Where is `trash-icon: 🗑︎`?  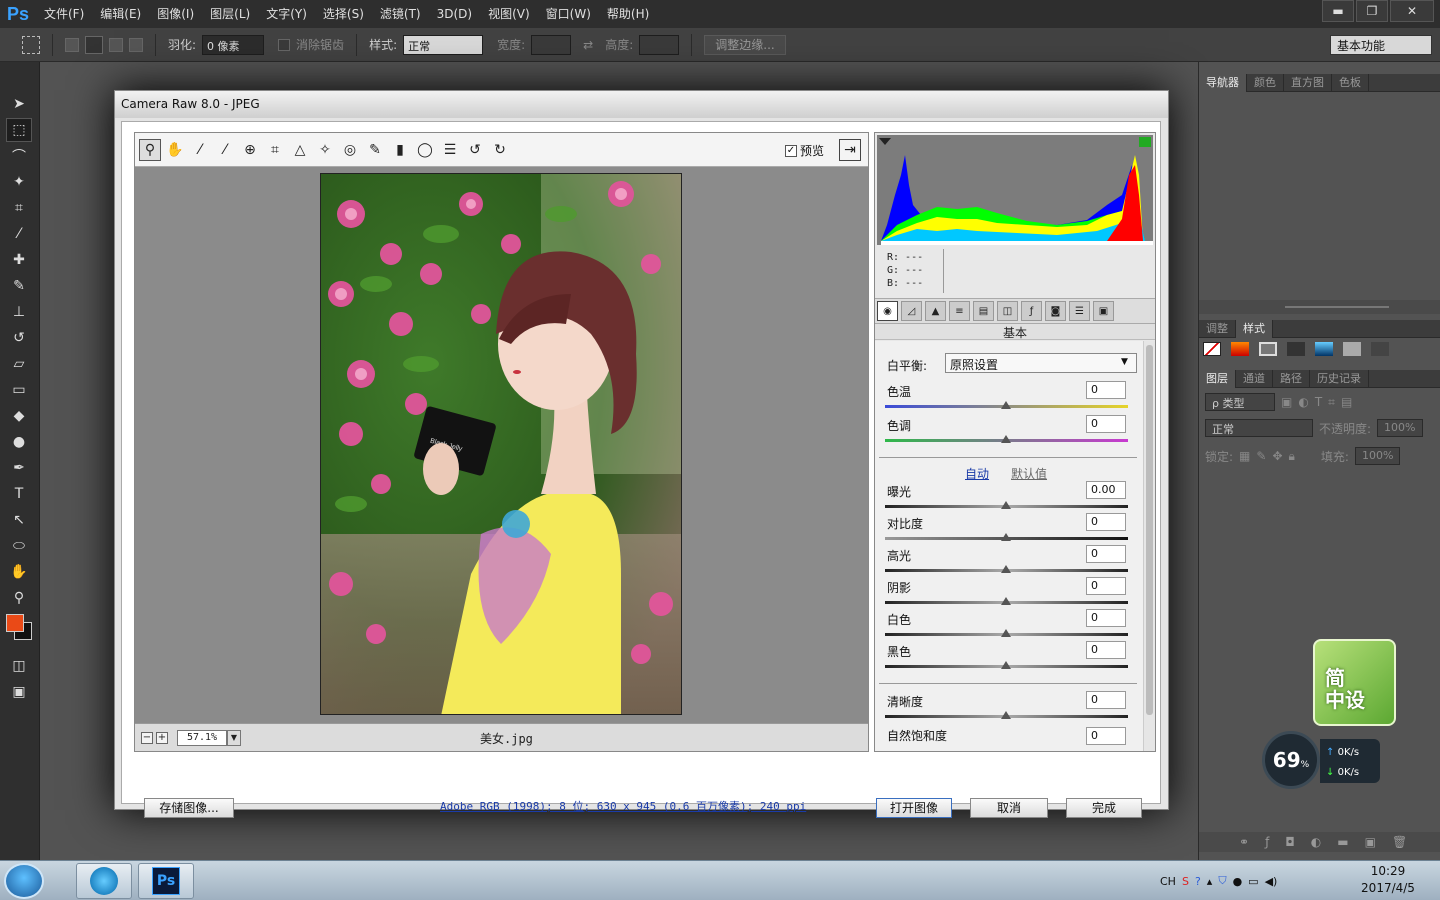
trash-icon: 🗑︎ is located at coordinates (1399, 842).